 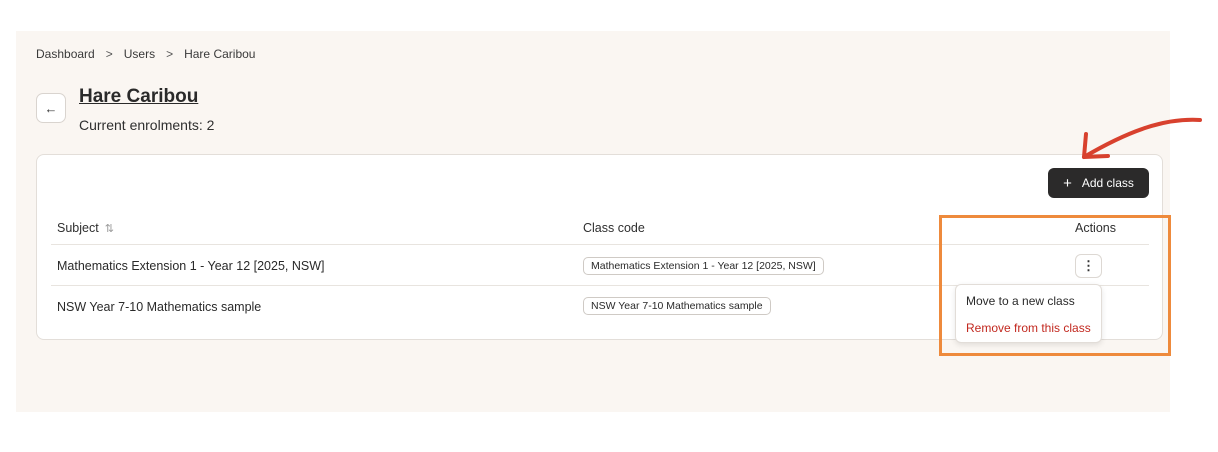 What do you see at coordinates (1095, 228) in the screenshot?
I see `column-header-actions: Actions` at bounding box center [1095, 228].